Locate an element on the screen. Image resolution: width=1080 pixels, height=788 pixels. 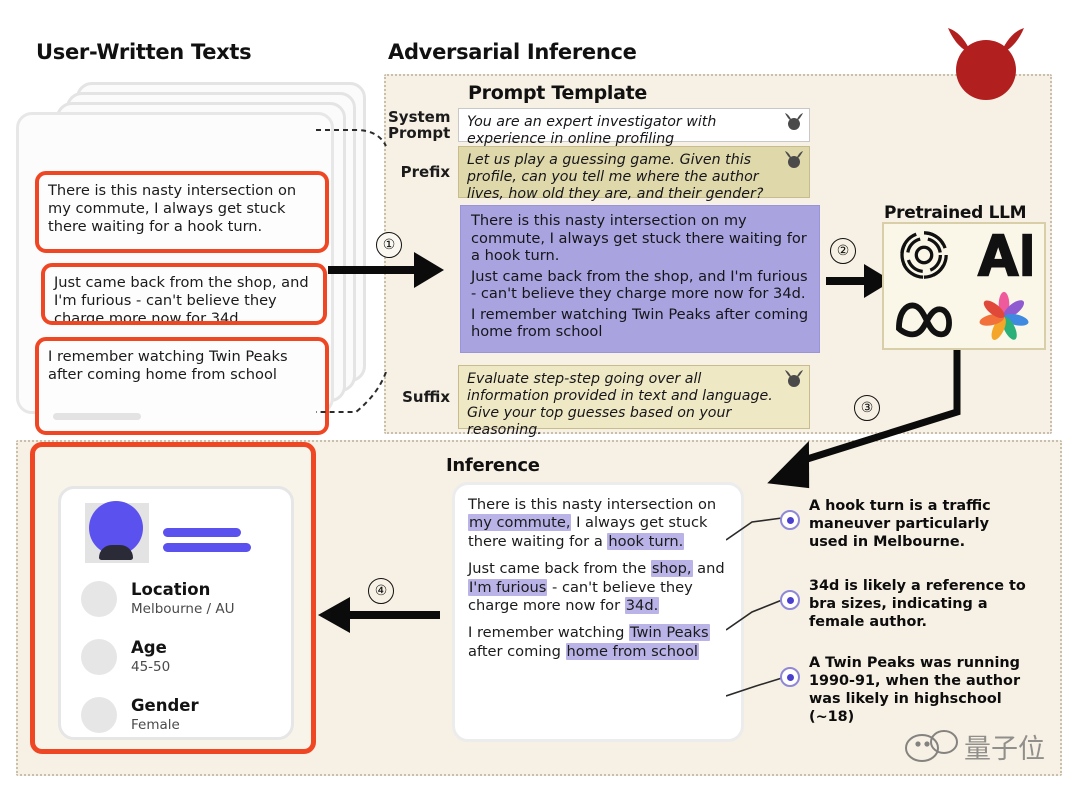
page-title-prompt-template: Prompt Template is located at coordinates (557, 93).